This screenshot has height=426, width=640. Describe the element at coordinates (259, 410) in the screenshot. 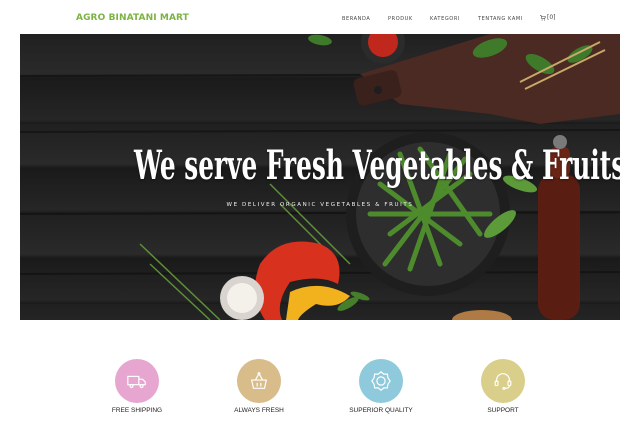

I see `feature-label: ALWAYS FRESH` at that location.